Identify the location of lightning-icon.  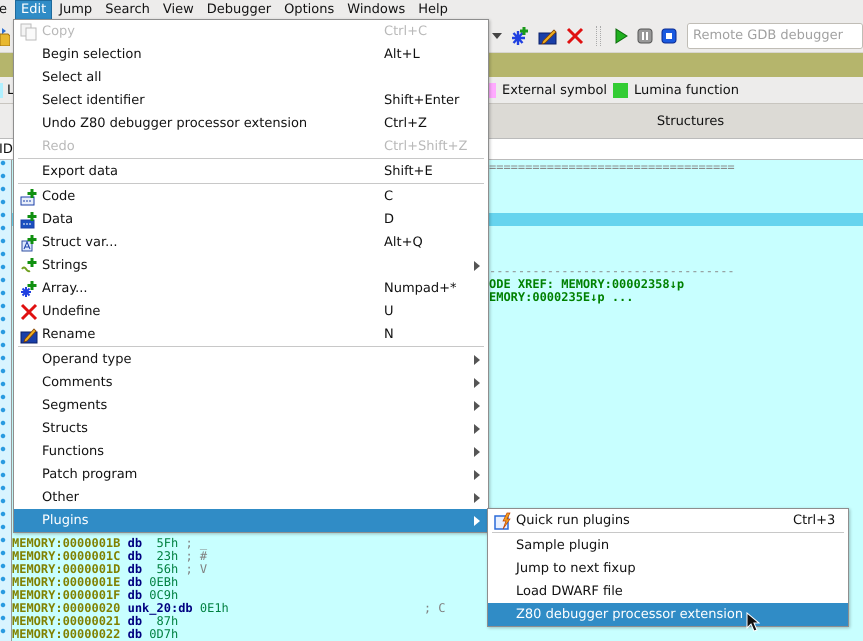
(503, 521).